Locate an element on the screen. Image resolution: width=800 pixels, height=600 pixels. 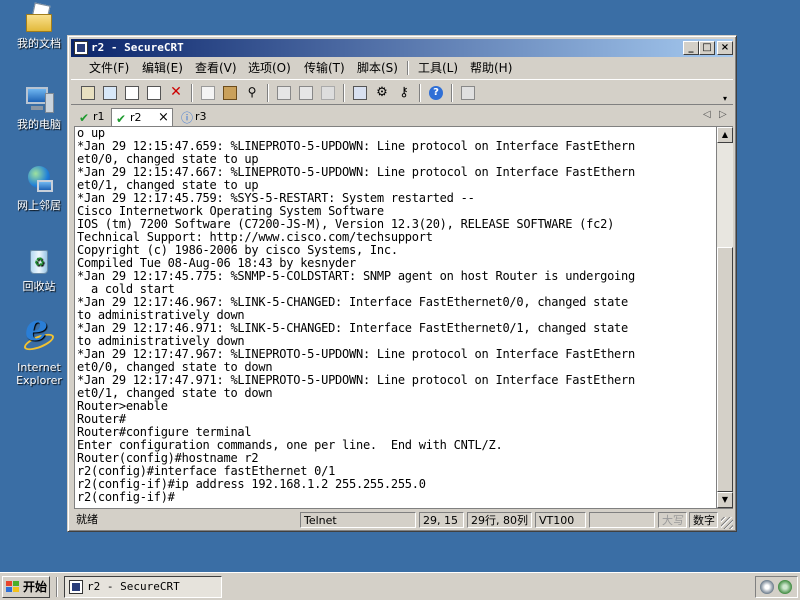
help-button: ? is located at coordinates (436, 93).